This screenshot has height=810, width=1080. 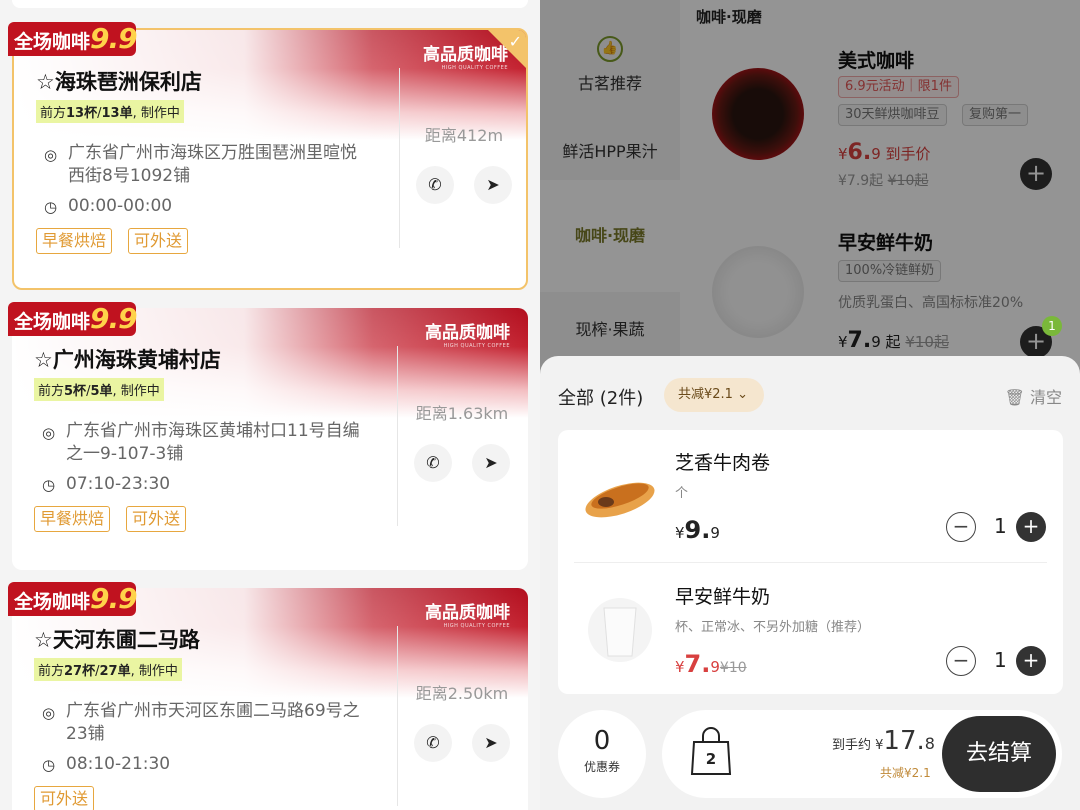 What do you see at coordinates (119, 82) in the screenshot?
I see `store-name: ☆海珠琶洲保利店` at bounding box center [119, 82].